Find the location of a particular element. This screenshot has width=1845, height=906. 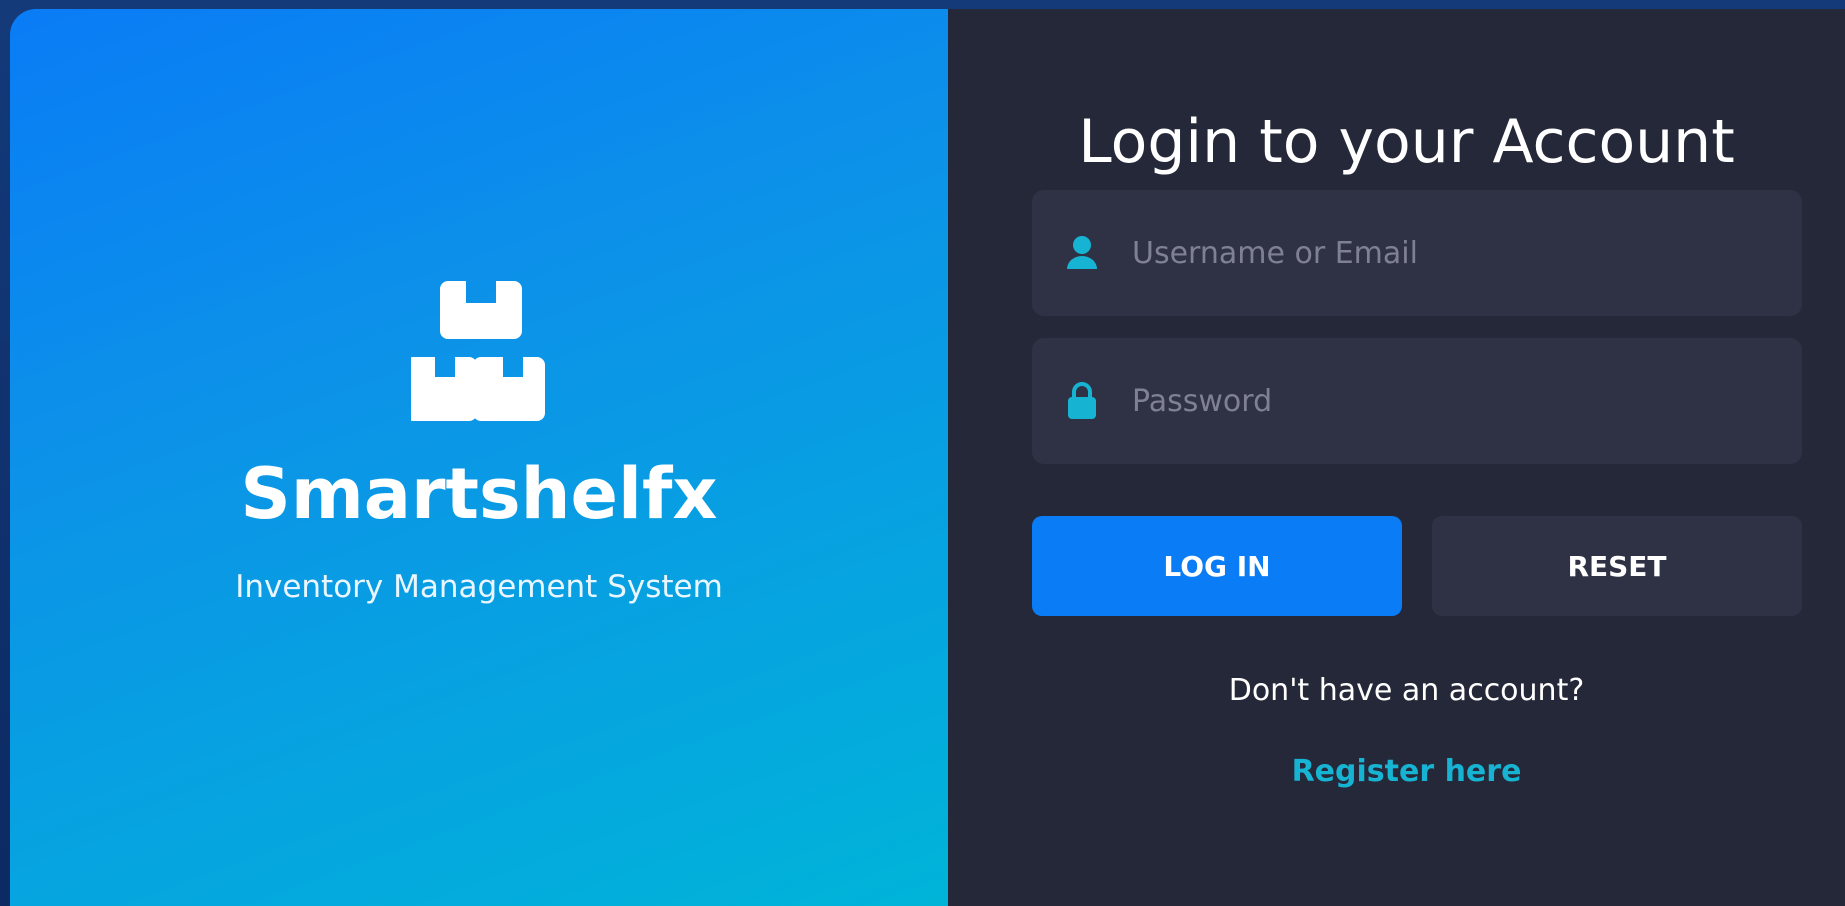

lock-icon is located at coordinates (1082, 401).